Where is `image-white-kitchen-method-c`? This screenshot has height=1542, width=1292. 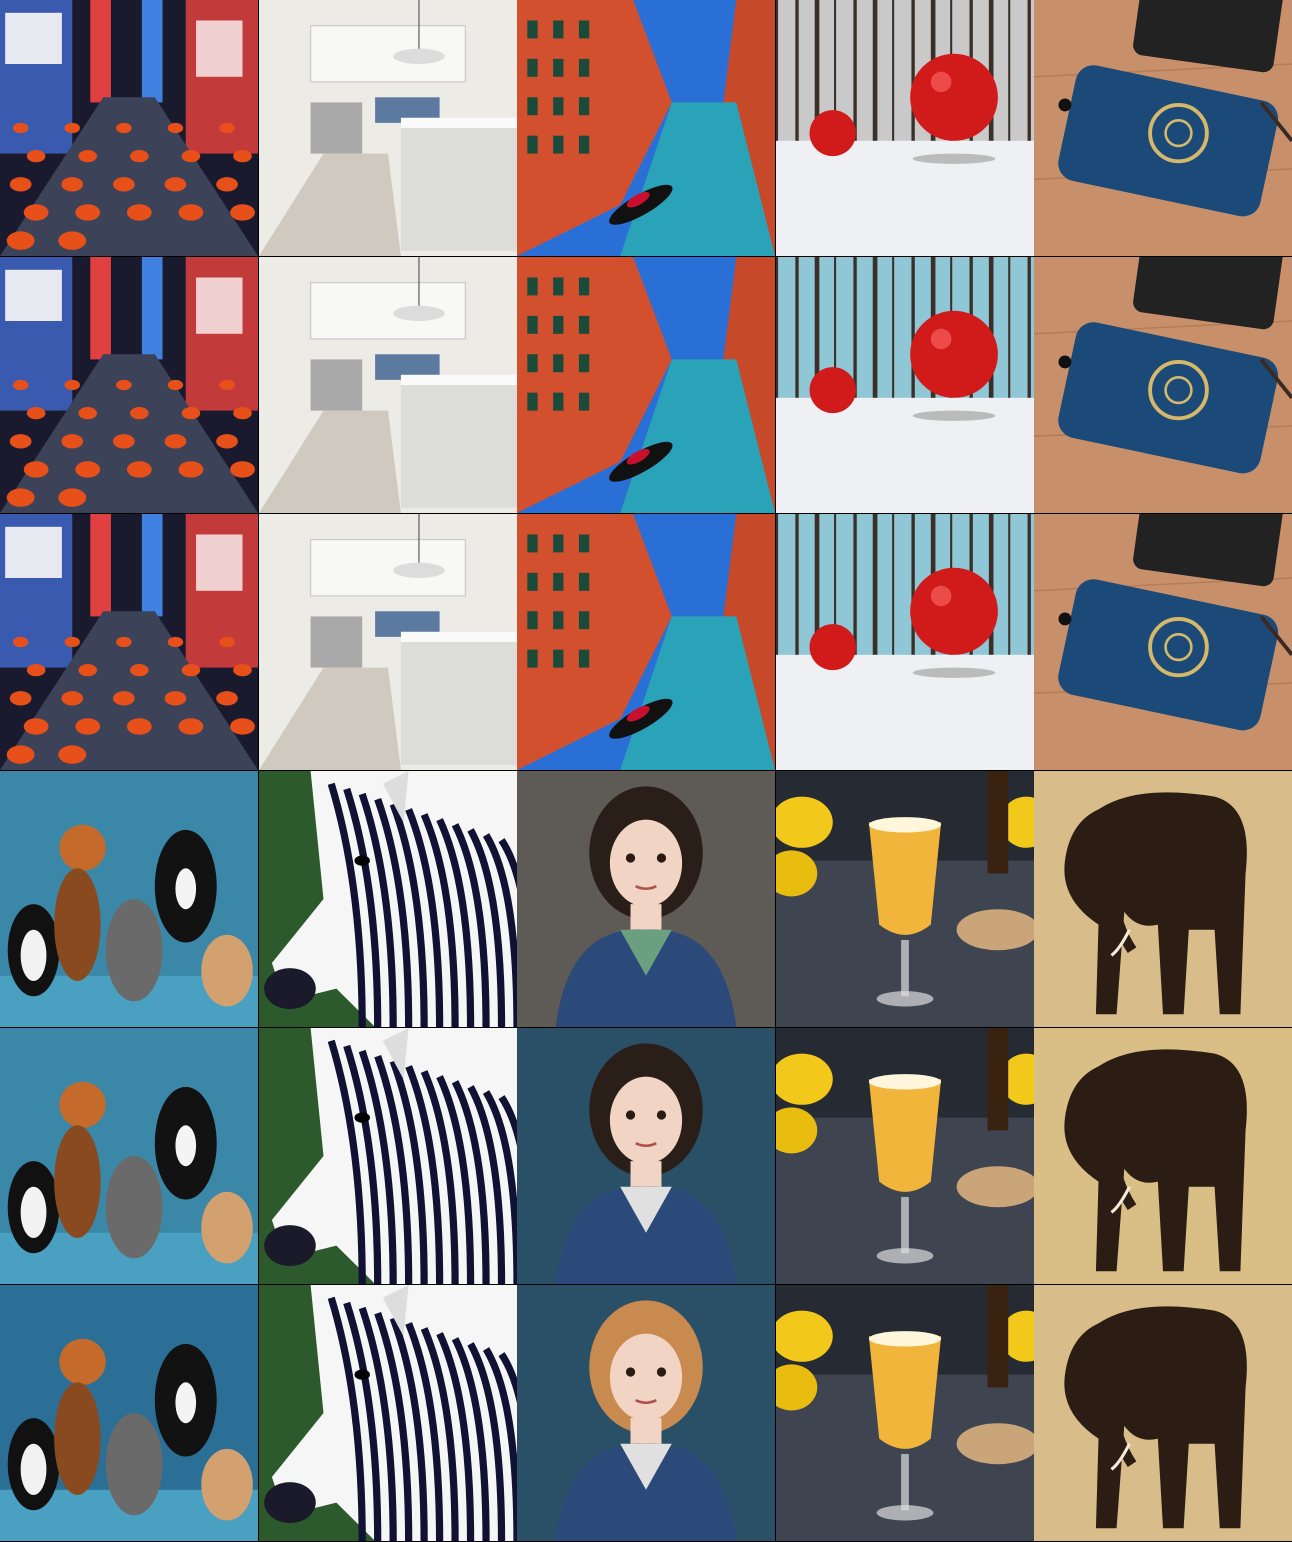
image-white-kitchen-method-c is located at coordinates (387, 642).